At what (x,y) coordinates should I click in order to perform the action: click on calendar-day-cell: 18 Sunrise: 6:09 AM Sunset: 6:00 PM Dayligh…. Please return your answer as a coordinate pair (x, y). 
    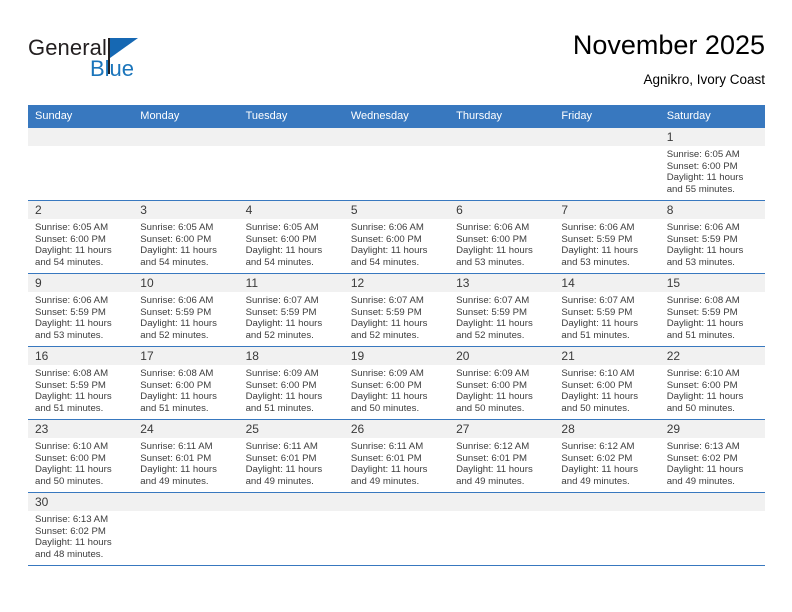
    Looking at the image, I should click on (291, 383).